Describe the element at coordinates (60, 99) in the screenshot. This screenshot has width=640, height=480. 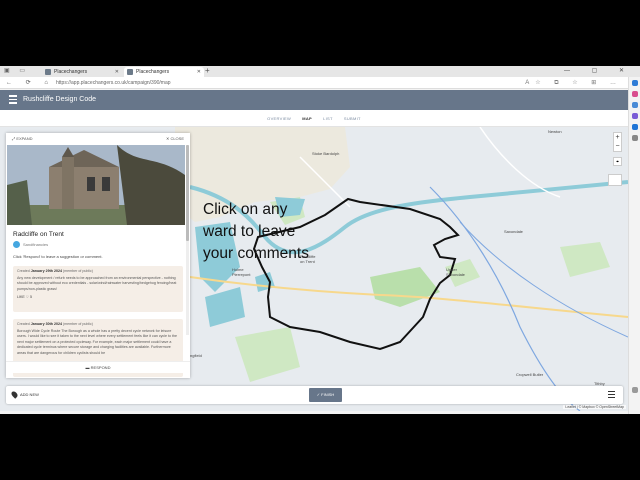
I see `app-title: Rushcliffe Design Code` at that location.